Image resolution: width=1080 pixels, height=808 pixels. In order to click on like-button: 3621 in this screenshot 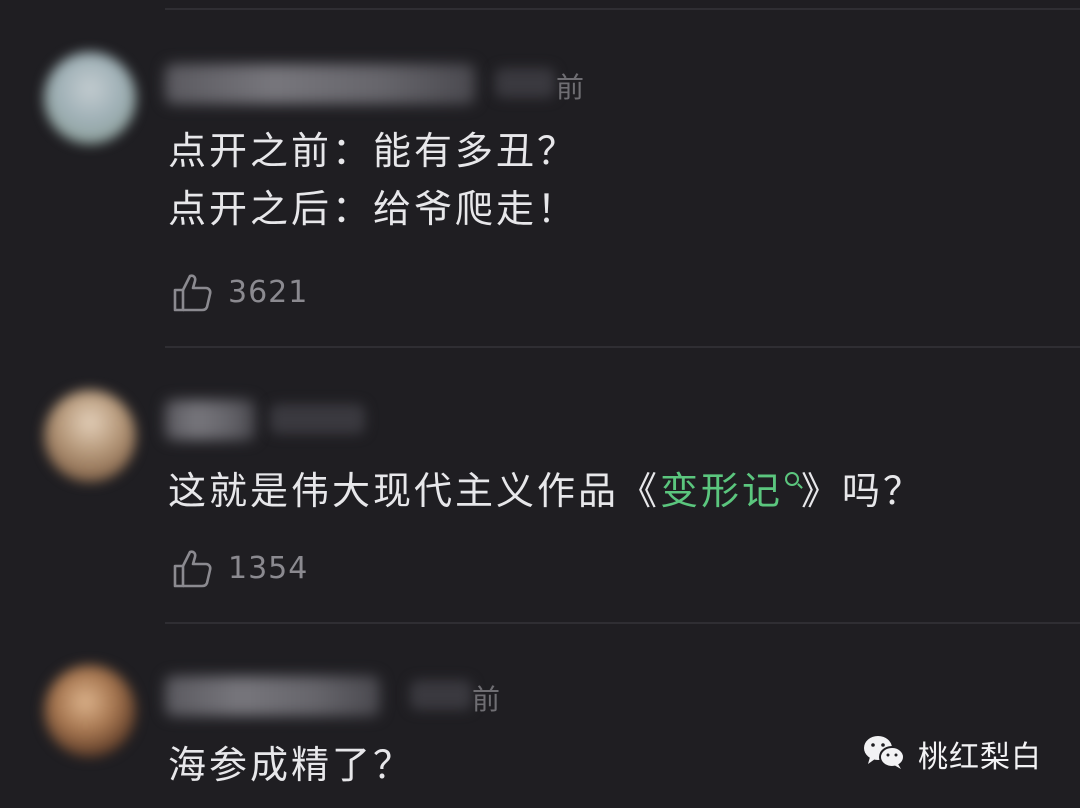, I will do `click(239, 292)`.